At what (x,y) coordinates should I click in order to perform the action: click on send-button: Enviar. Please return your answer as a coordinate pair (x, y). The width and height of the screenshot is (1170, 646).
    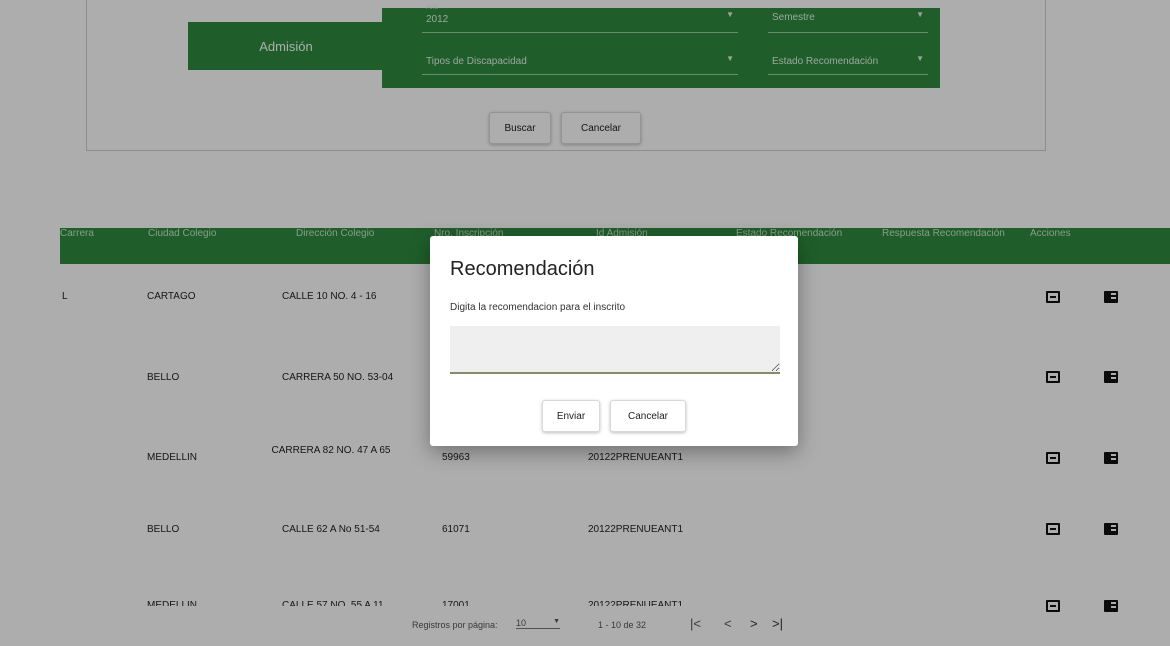
    Looking at the image, I should click on (571, 416).